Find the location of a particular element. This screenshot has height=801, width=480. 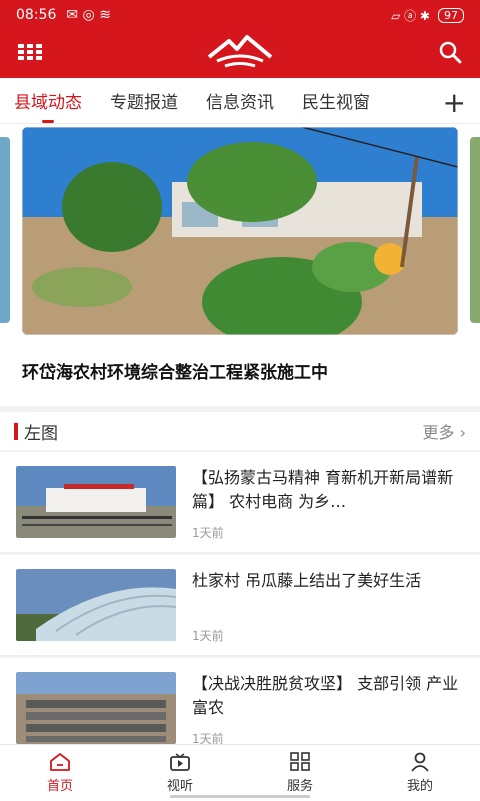

carousel-next-card is located at coordinates (475, 230).